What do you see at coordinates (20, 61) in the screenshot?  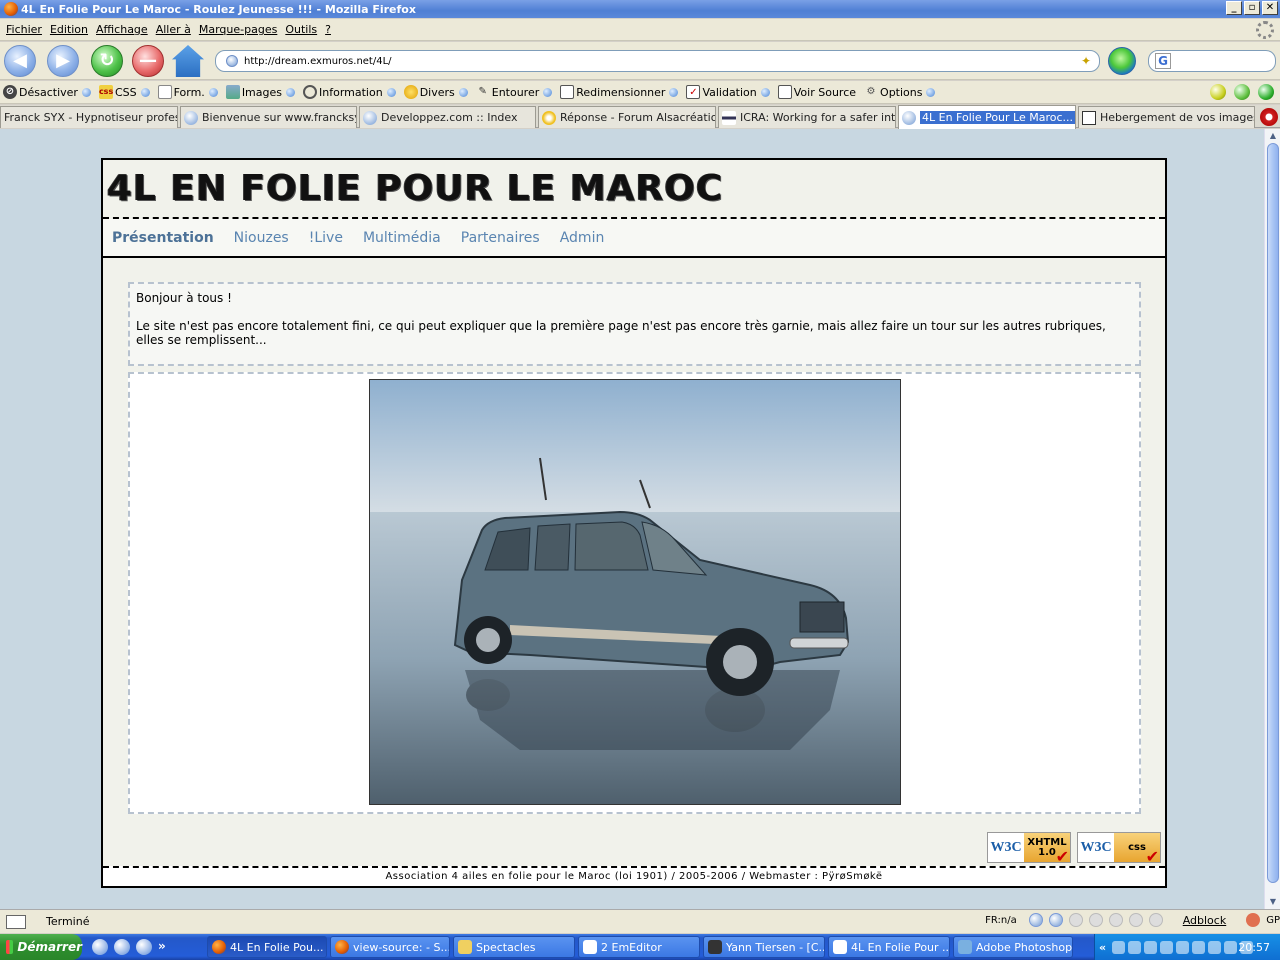 I see `back-button: ◀` at bounding box center [20, 61].